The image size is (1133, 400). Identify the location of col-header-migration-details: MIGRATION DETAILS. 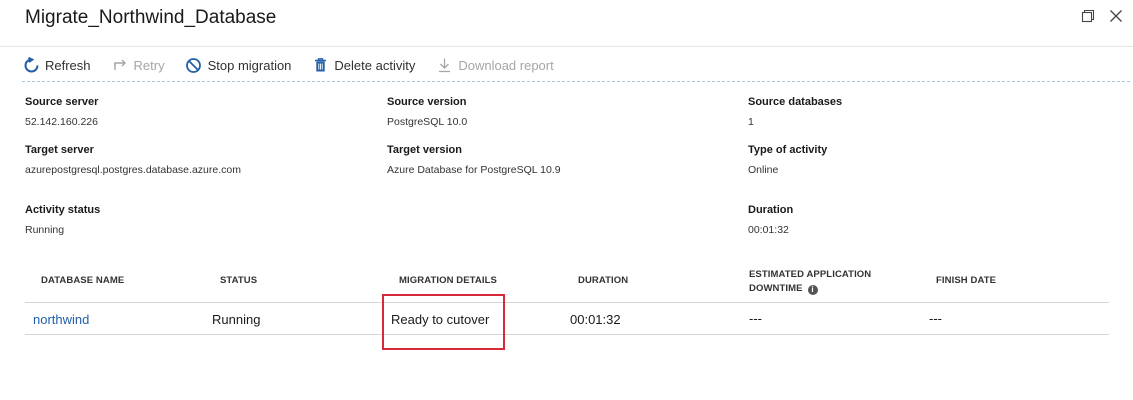
(448, 280).